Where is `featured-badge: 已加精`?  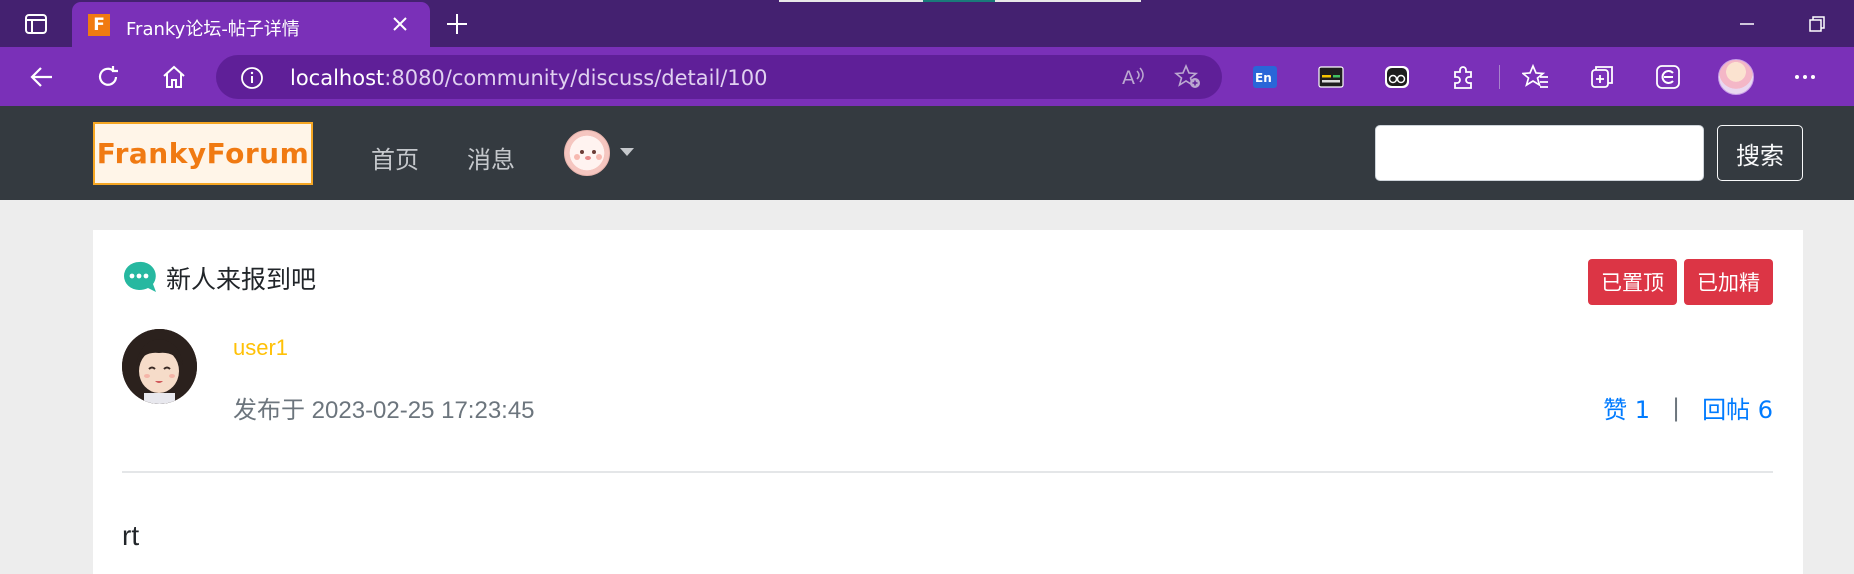
featured-badge: 已加精 is located at coordinates (1728, 282).